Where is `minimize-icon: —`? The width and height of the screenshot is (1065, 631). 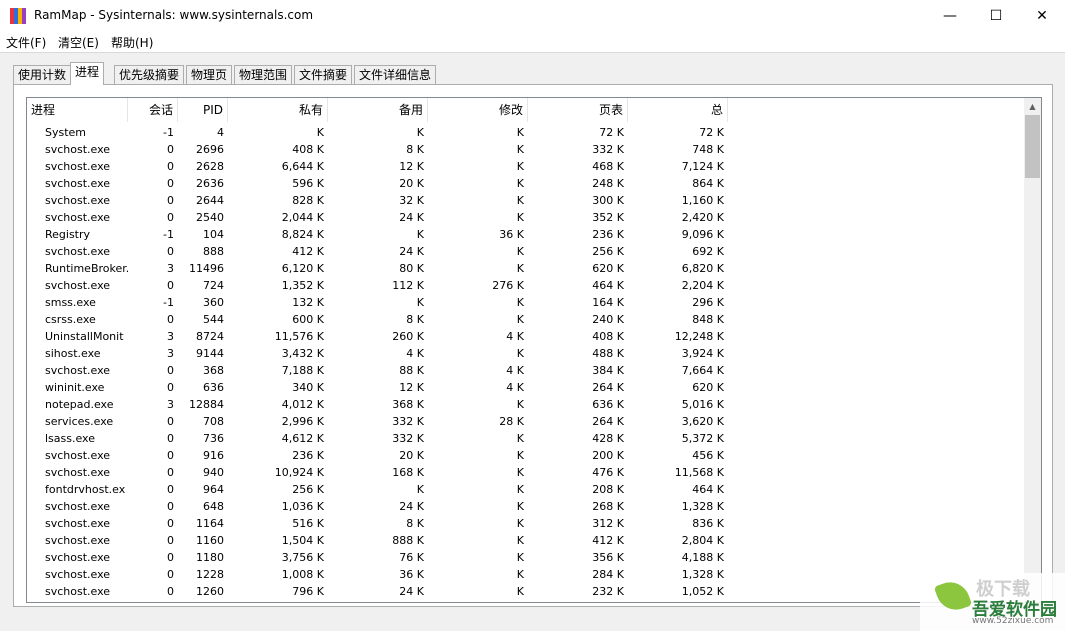
minimize-icon: — is located at coordinates (950, 16).